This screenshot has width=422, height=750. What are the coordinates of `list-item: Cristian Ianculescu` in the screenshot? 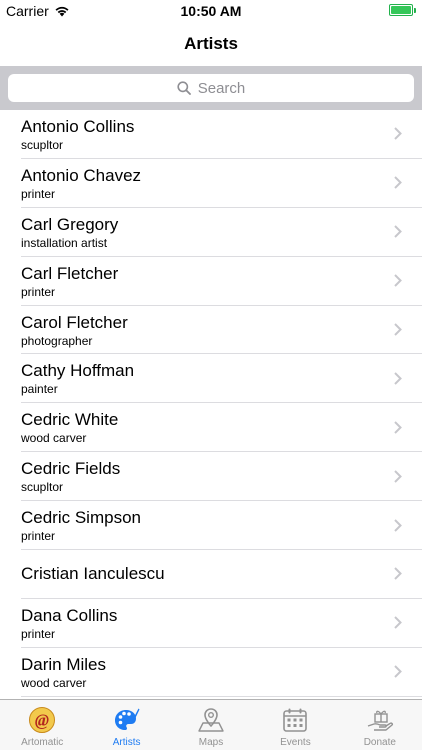 It's located at (211, 574).